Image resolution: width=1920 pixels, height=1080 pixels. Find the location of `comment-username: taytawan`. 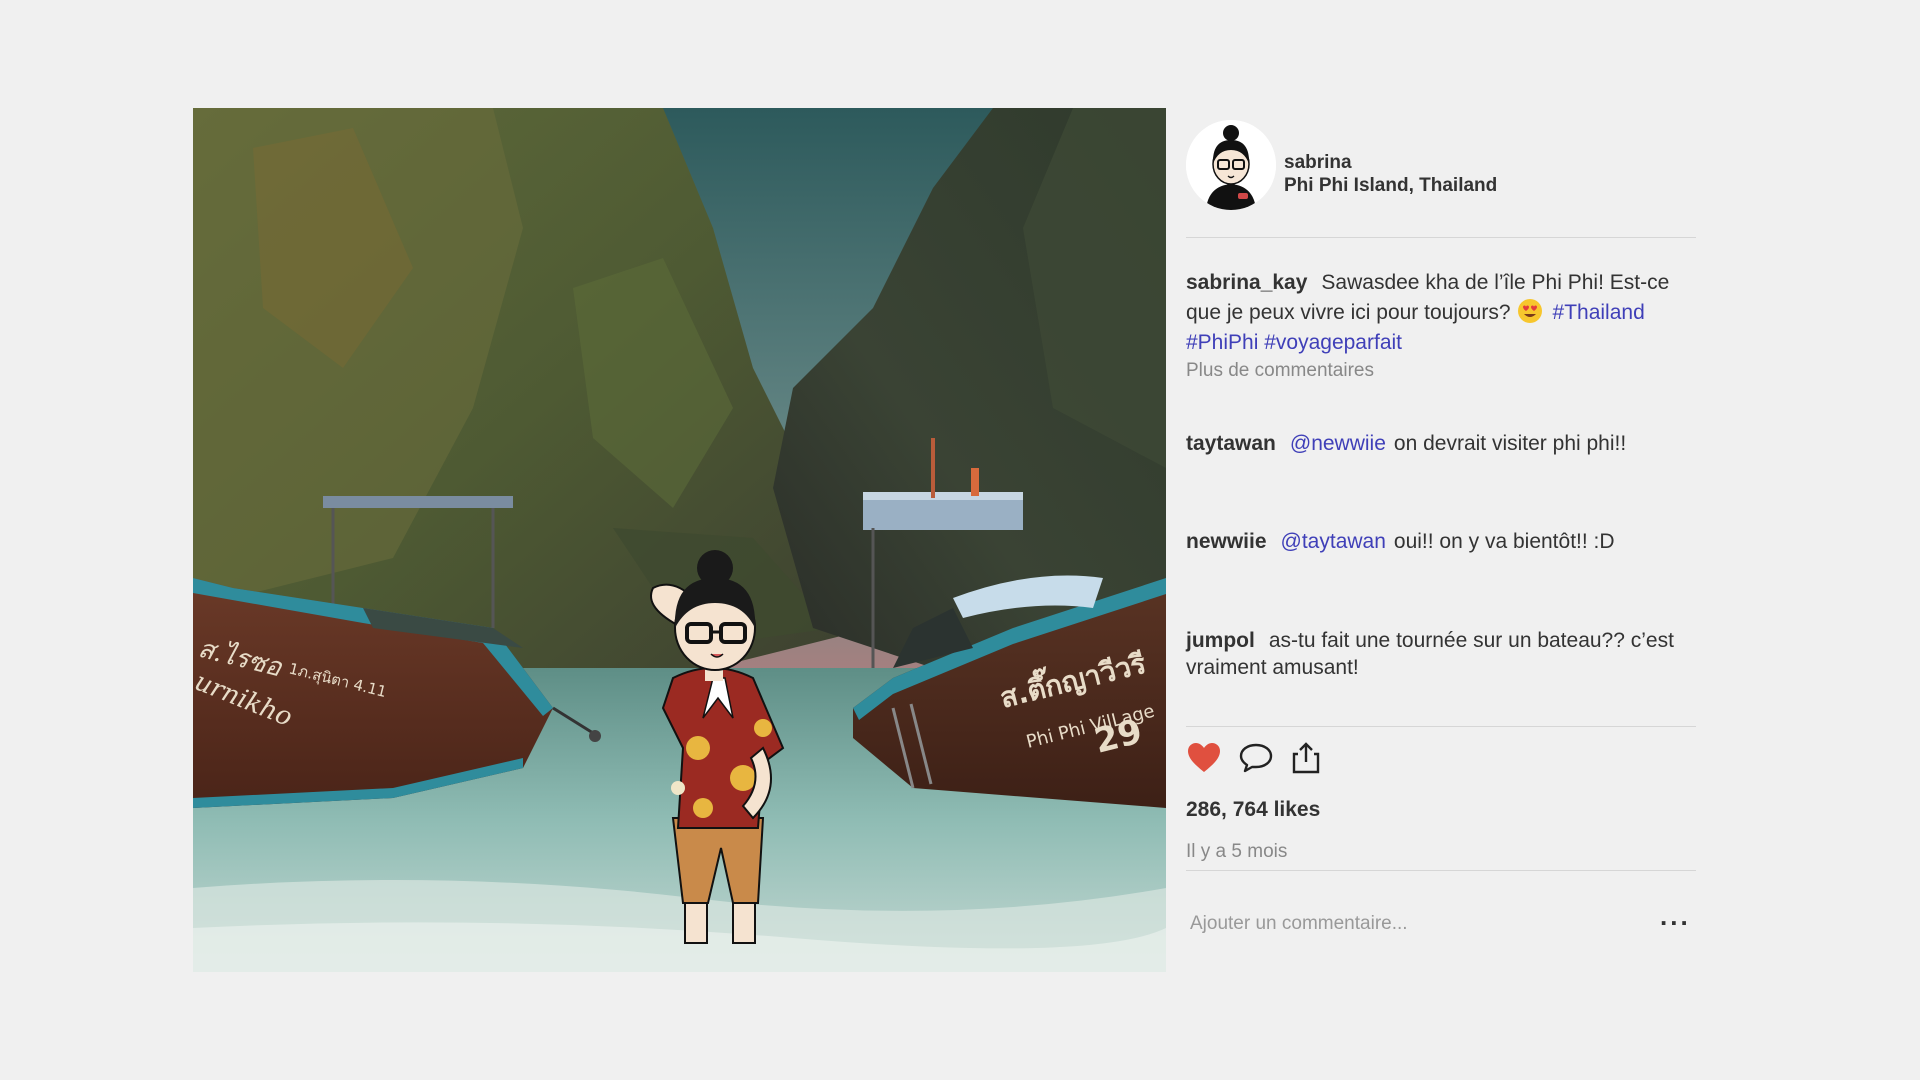

comment-username: taytawan is located at coordinates (1231, 443).